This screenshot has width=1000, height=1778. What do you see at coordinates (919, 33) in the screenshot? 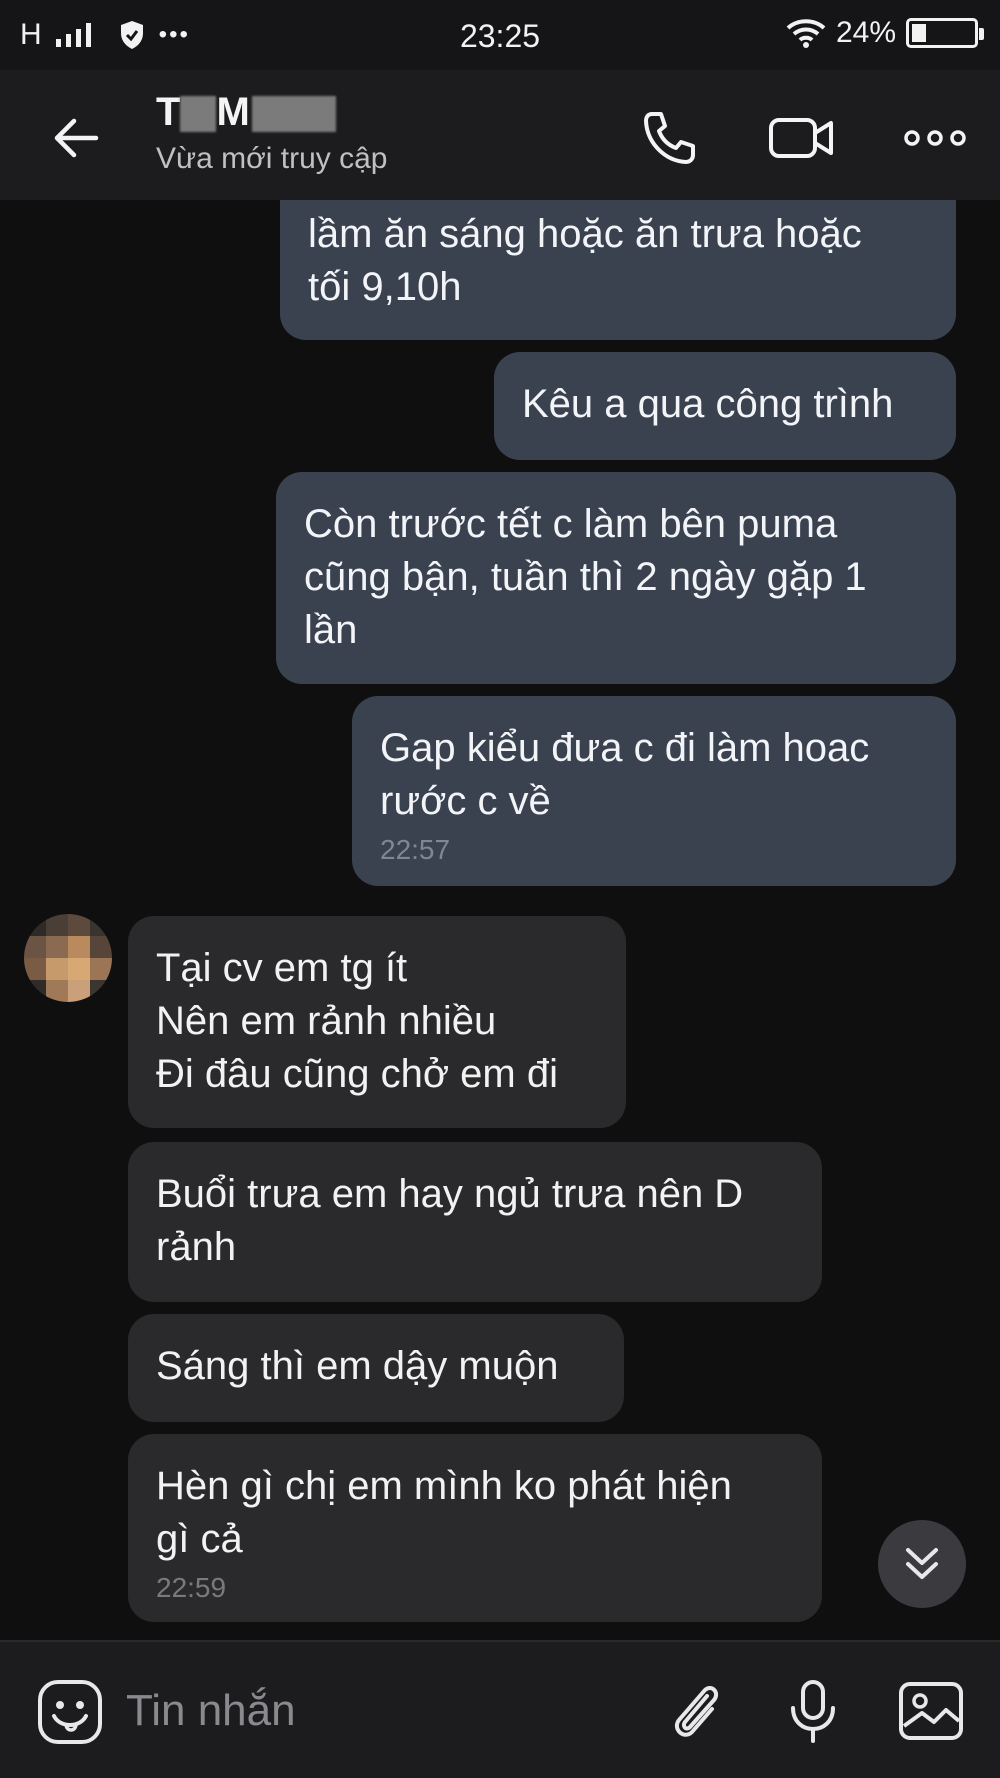
I see `battery-level-fill` at bounding box center [919, 33].